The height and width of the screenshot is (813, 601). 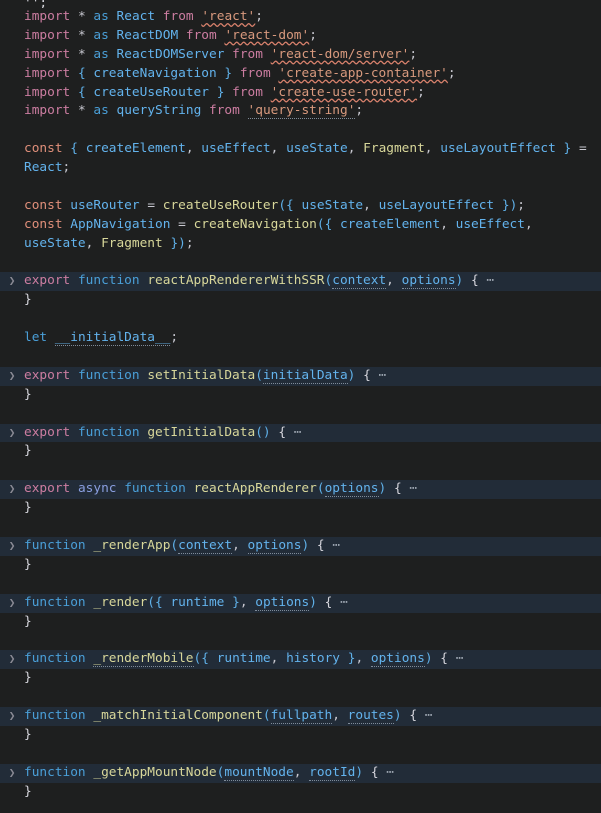 I want to click on param-fullpath: fullpath, so click(x=301, y=715).